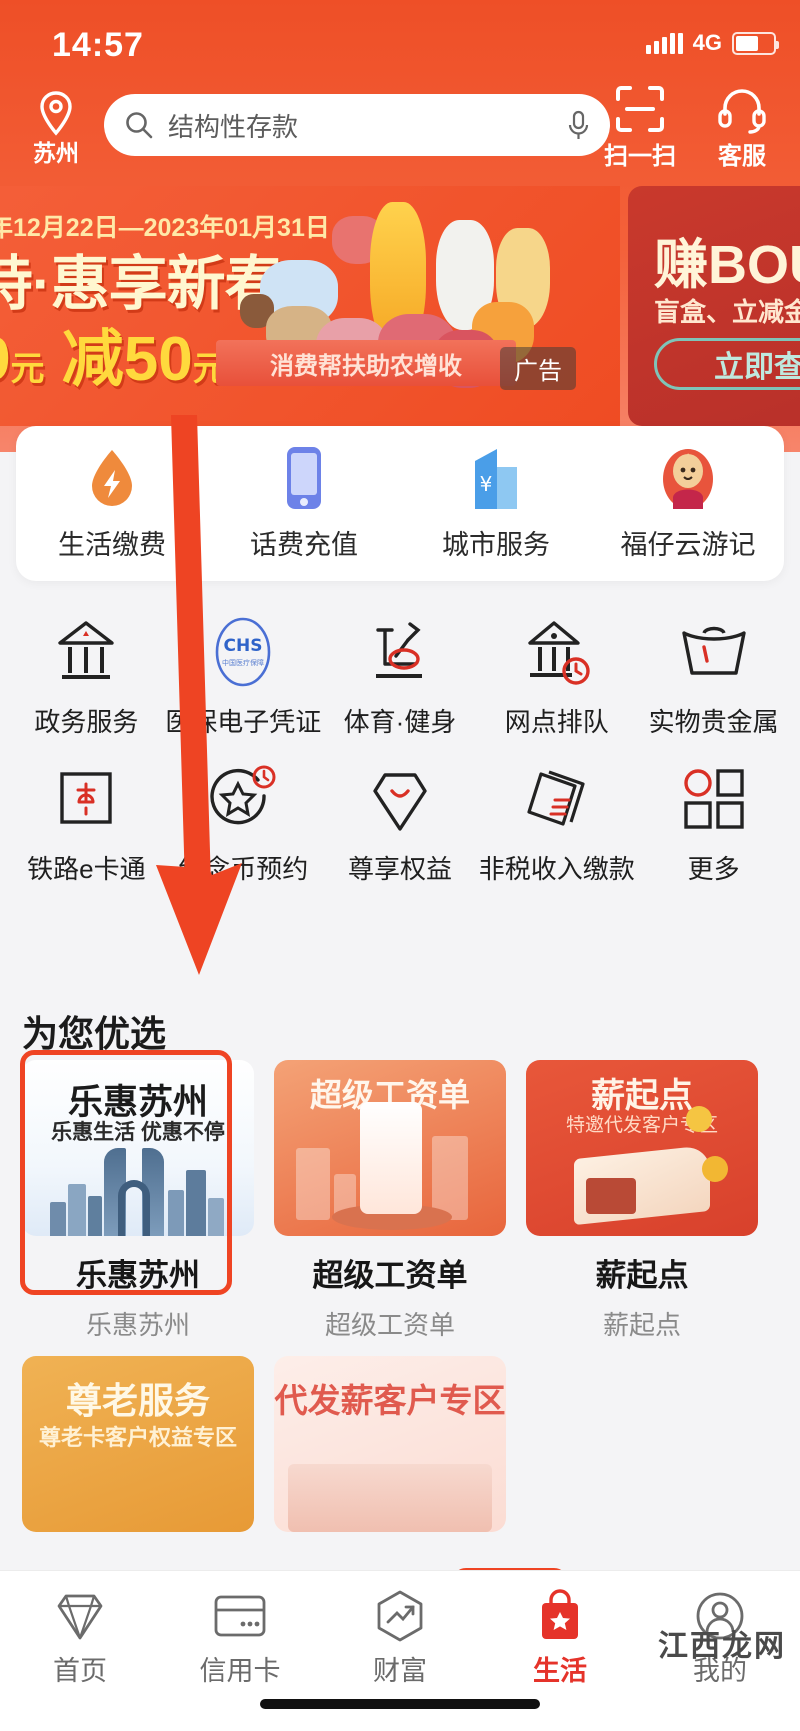  Describe the element at coordinates (688, 503) in the screenshot. I see `quick-service-item-mascot: 福仔云游记` at that location.